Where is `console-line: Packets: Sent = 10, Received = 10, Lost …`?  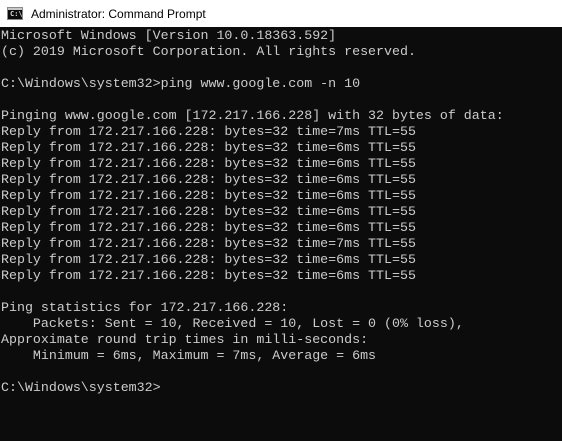 console-line: Packets: Sent = 10, Received = 10, Lost … is located at coordinates (232, 323).